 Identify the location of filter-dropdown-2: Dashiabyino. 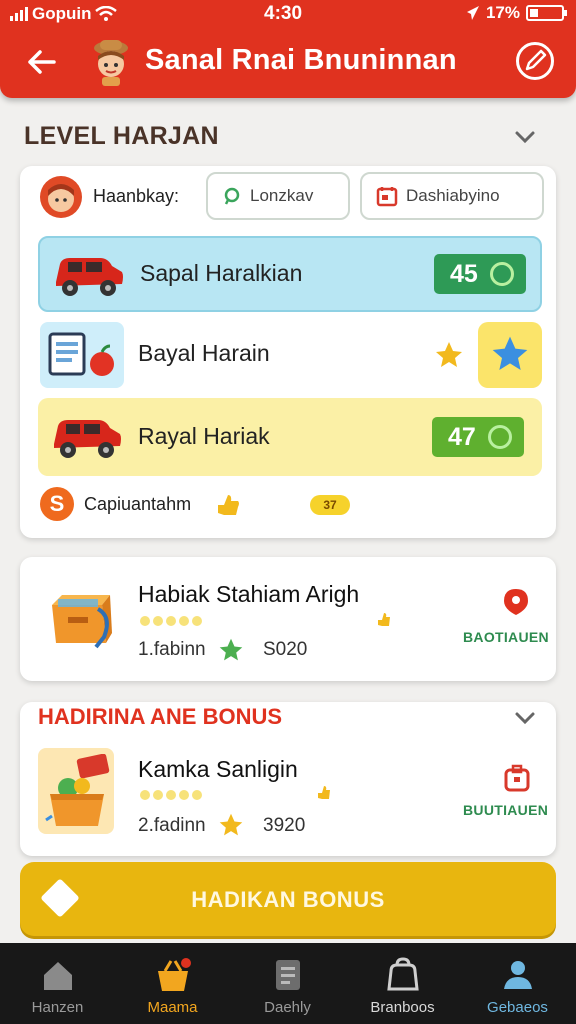
(452, 196).